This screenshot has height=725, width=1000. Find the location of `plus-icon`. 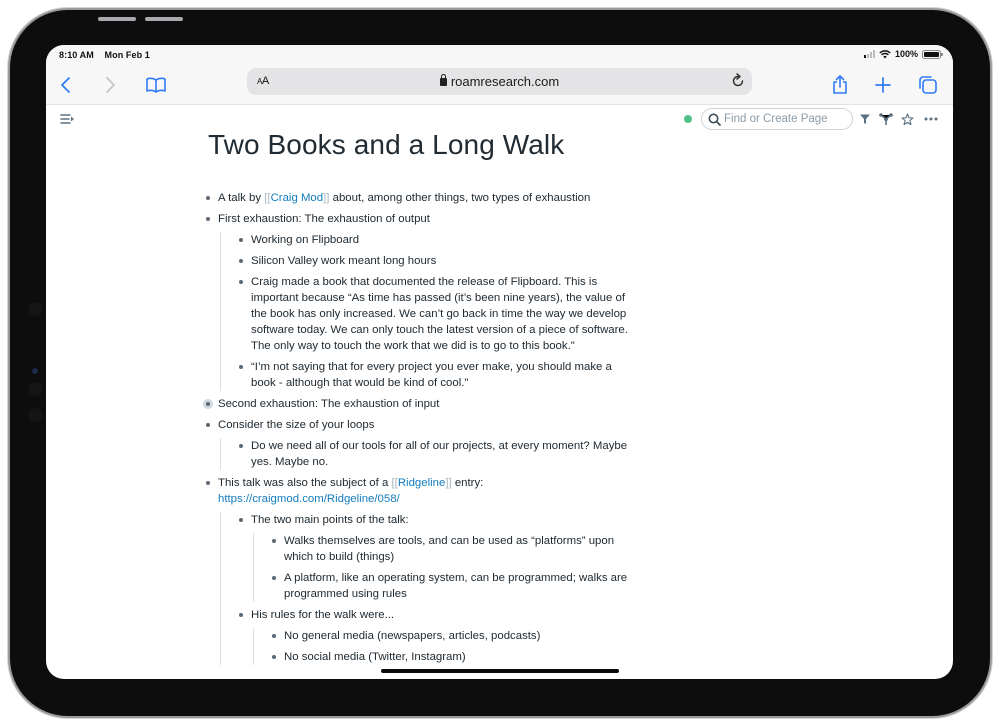

plus-icon is located at coordinates (883, 85).